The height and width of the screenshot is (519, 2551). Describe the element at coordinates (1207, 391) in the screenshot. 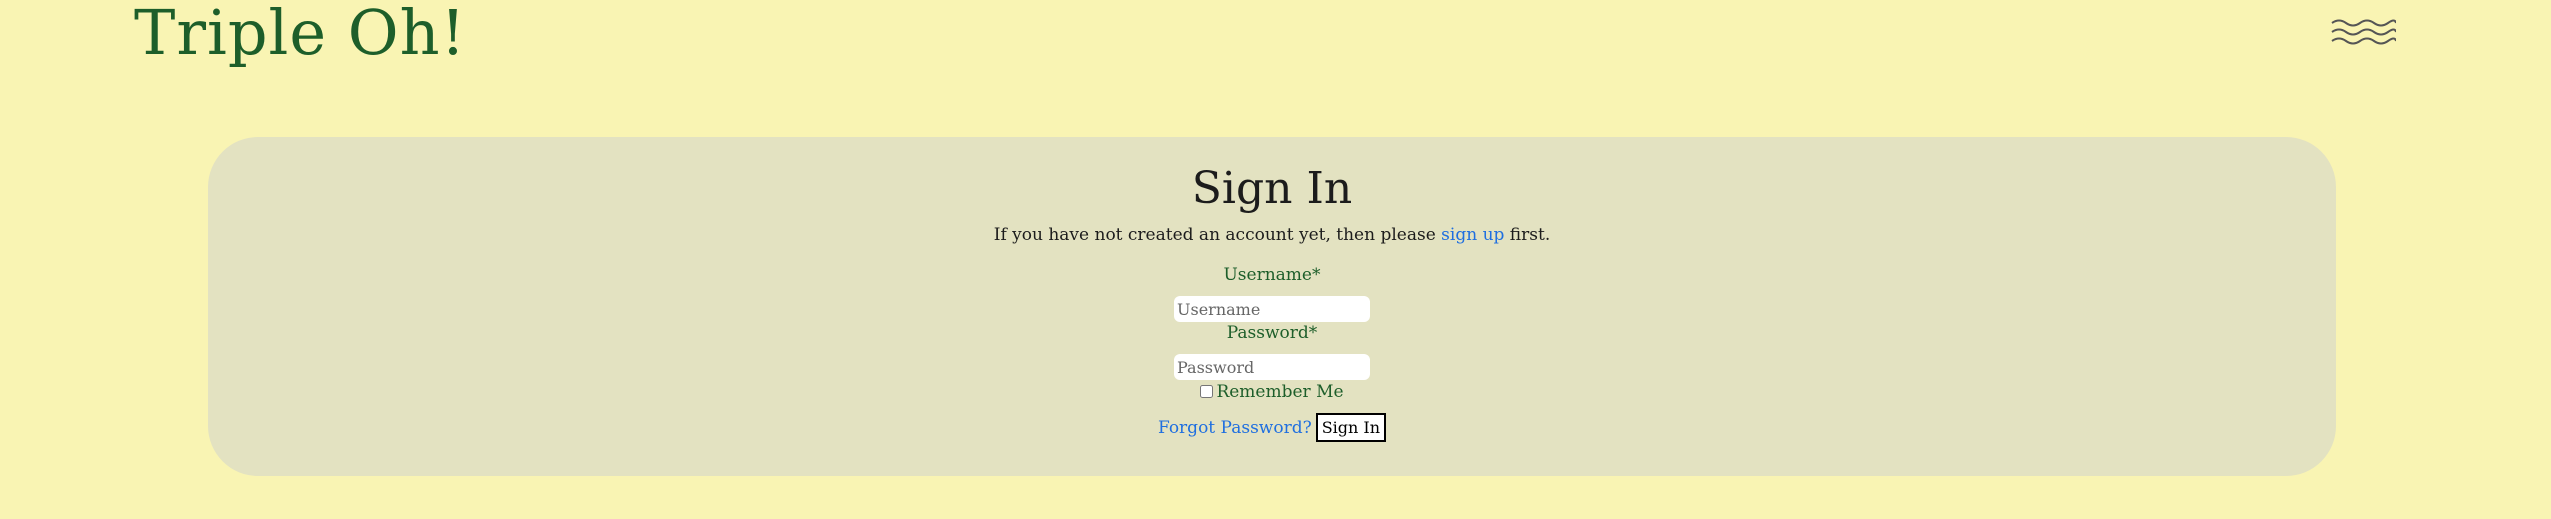

I see `remember-me-checkbox` at that location.